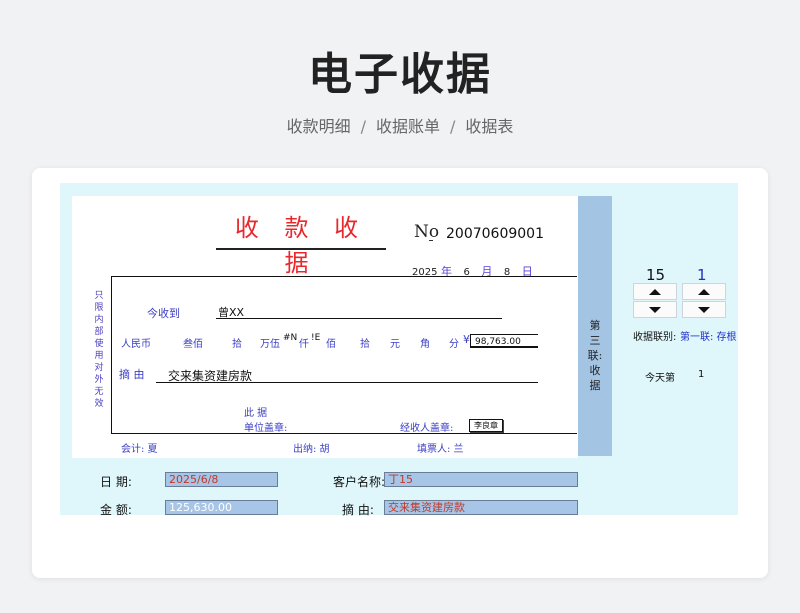 This screenshot has width=800, height=613. What do you see at coordinates (316, 338) in the screenshot?
I see `error-value: !E` at bounding box center [316, 338].